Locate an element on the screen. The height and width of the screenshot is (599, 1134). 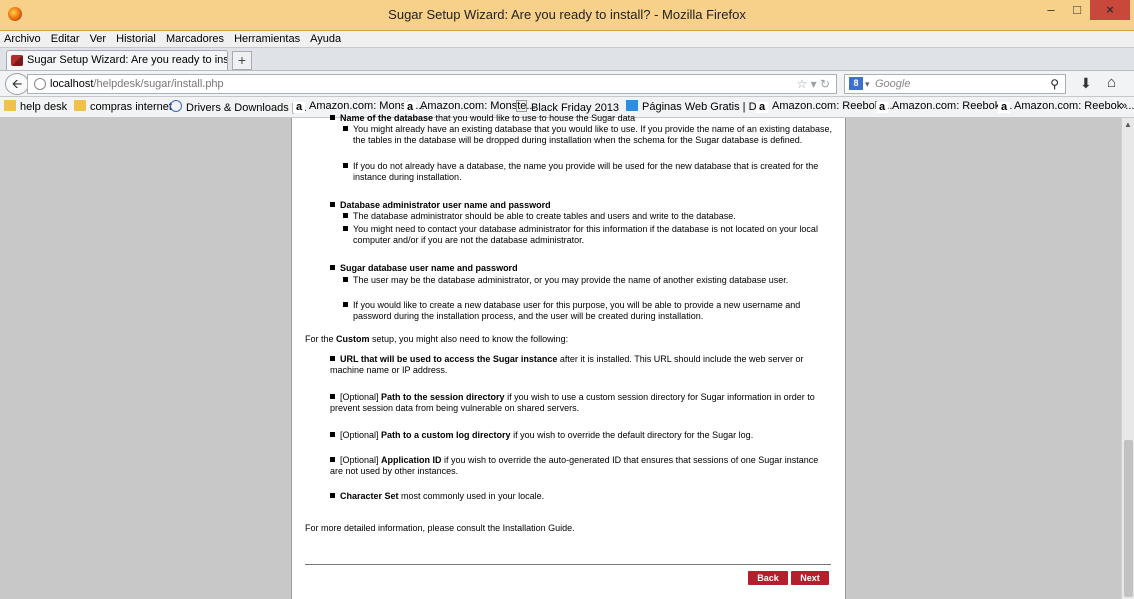
url-text: localhost/helpdesk/sugar/install.php is located at coordinates (137, 84).